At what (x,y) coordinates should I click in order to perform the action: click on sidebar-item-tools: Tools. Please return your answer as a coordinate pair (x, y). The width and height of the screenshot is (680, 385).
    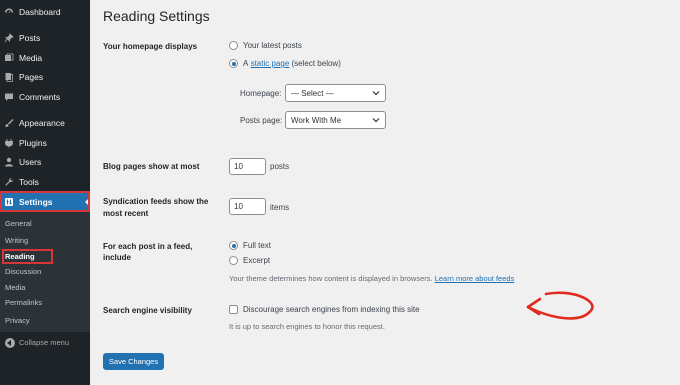
    Looking at the image, I should click on (45, 182).